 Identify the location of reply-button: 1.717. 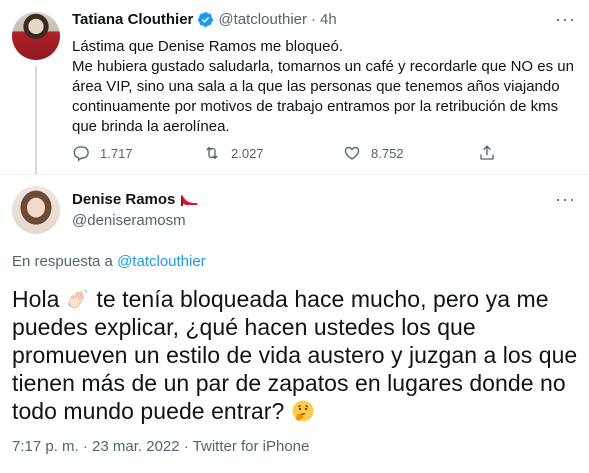
(102, 153).